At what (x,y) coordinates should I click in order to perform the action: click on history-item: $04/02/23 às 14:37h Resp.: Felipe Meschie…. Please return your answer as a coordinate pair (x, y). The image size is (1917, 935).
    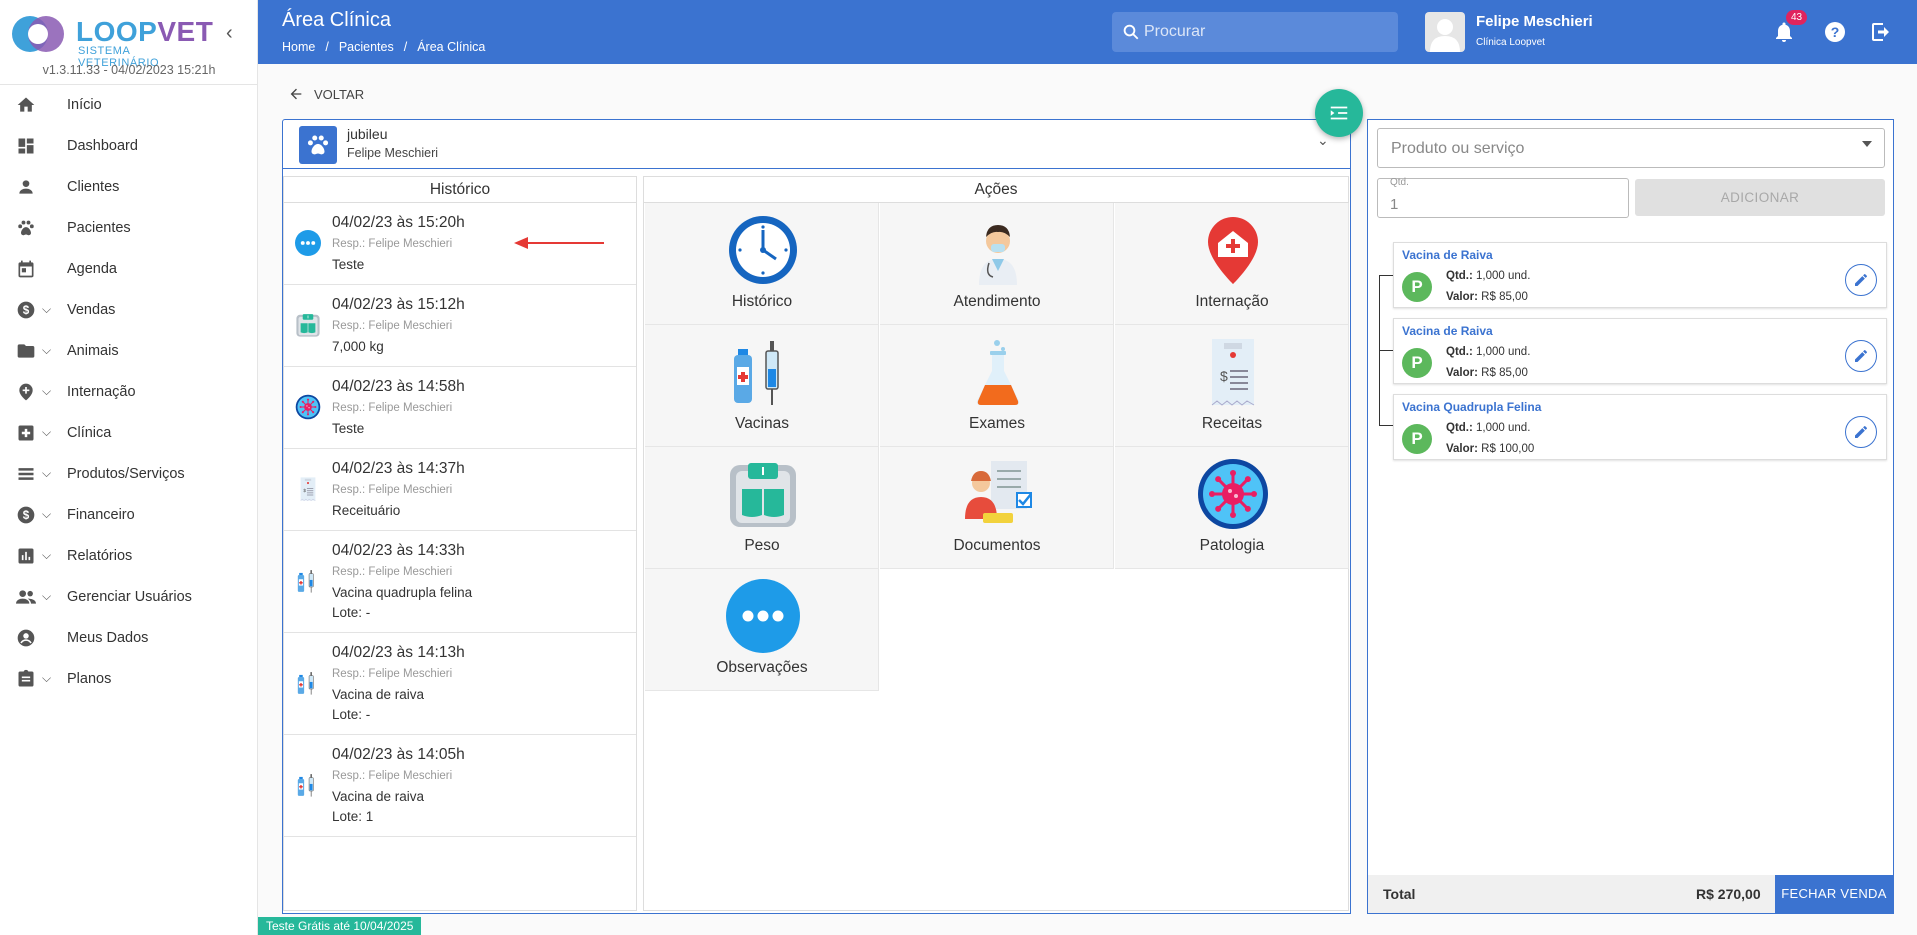
    Looking at the image, I should click on (460, 490).